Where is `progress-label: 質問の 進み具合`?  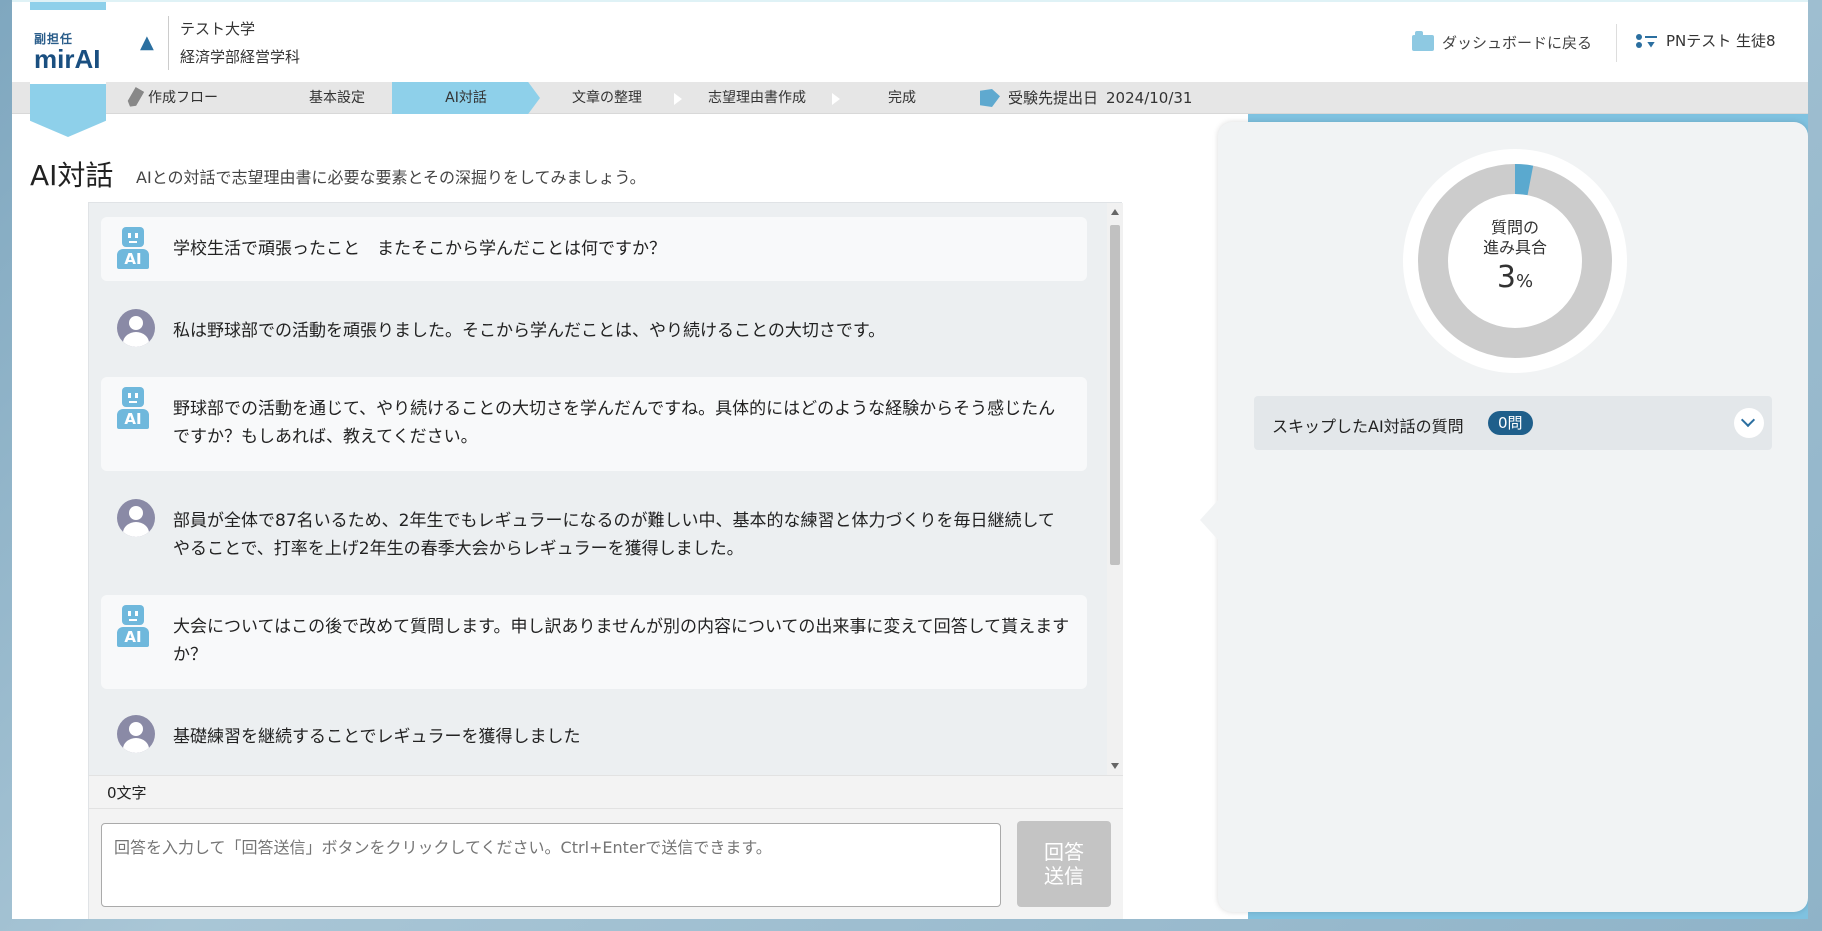
progress-label: 質問の 進み具合 is located at coordinates (1515, 238).